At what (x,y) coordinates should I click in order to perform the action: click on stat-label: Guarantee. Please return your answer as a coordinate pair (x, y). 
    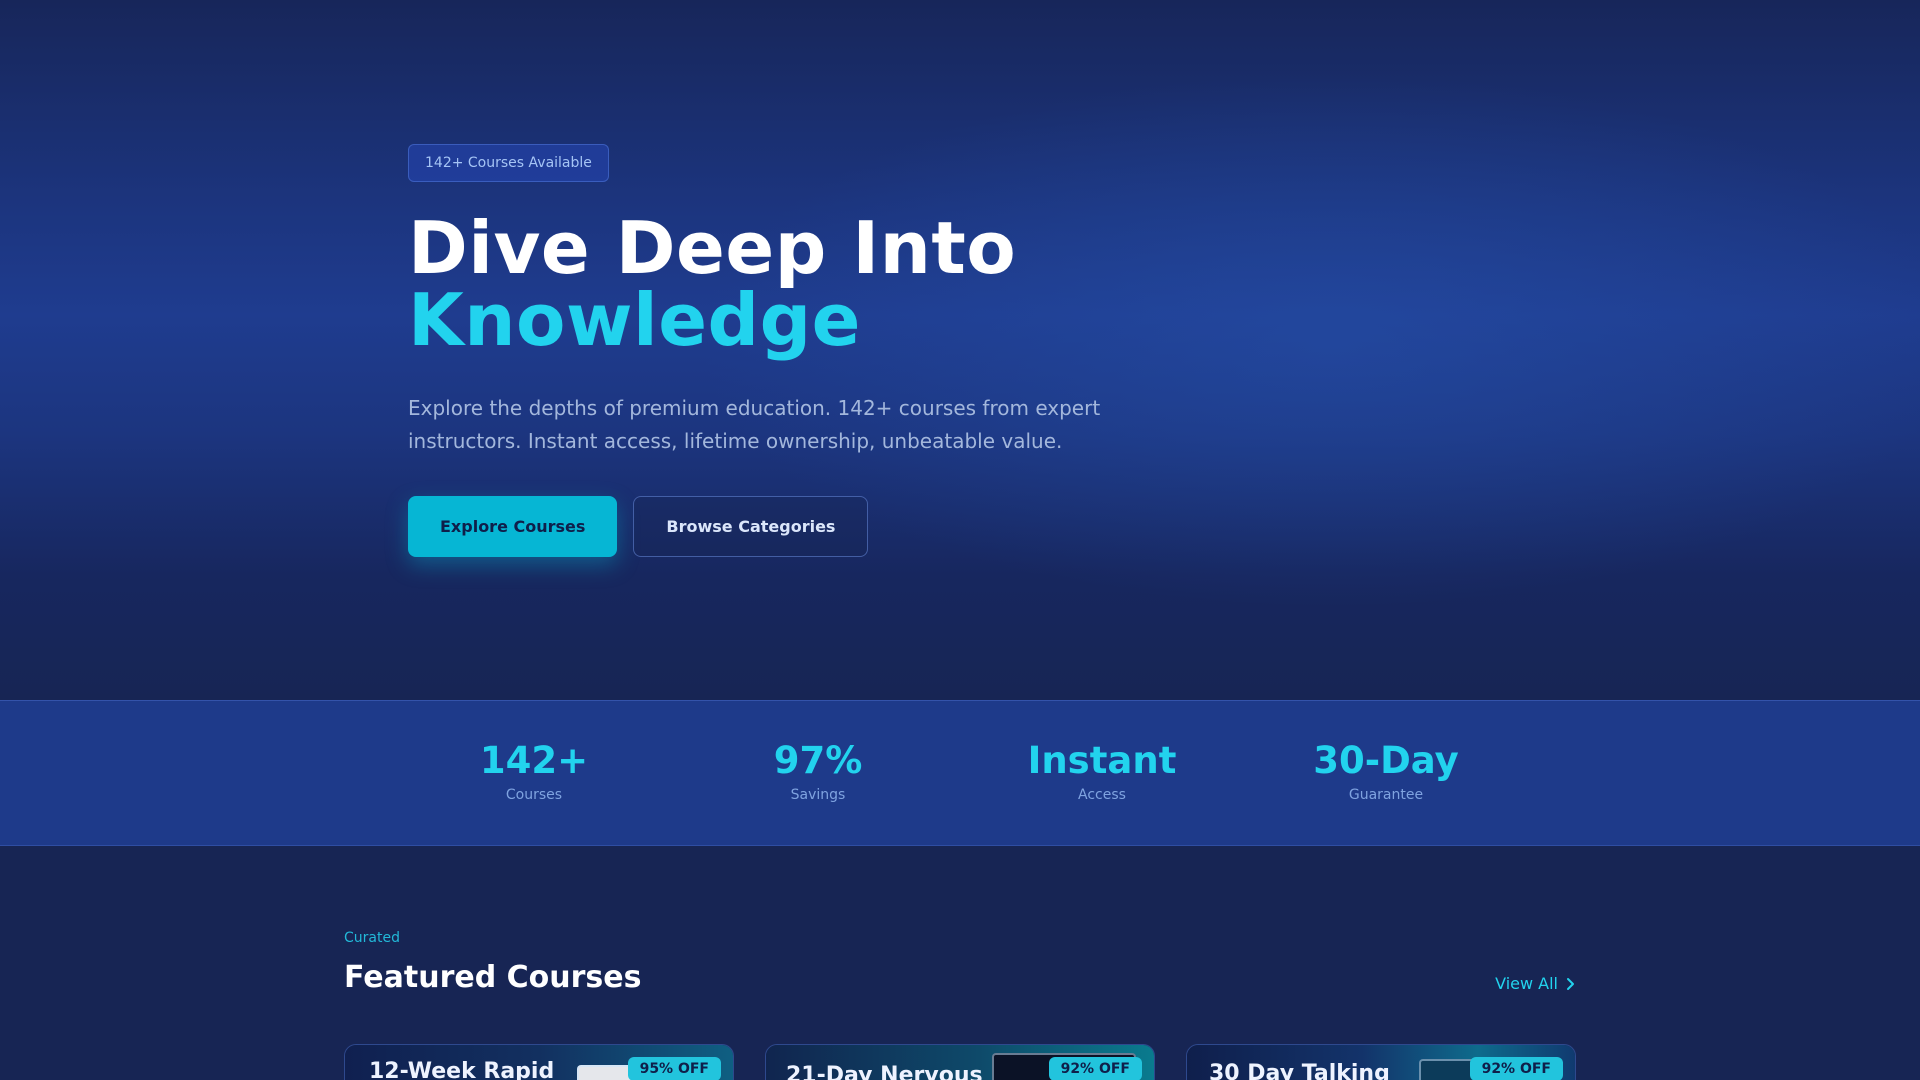
    Looking at the image, I should click on (1386, 795).